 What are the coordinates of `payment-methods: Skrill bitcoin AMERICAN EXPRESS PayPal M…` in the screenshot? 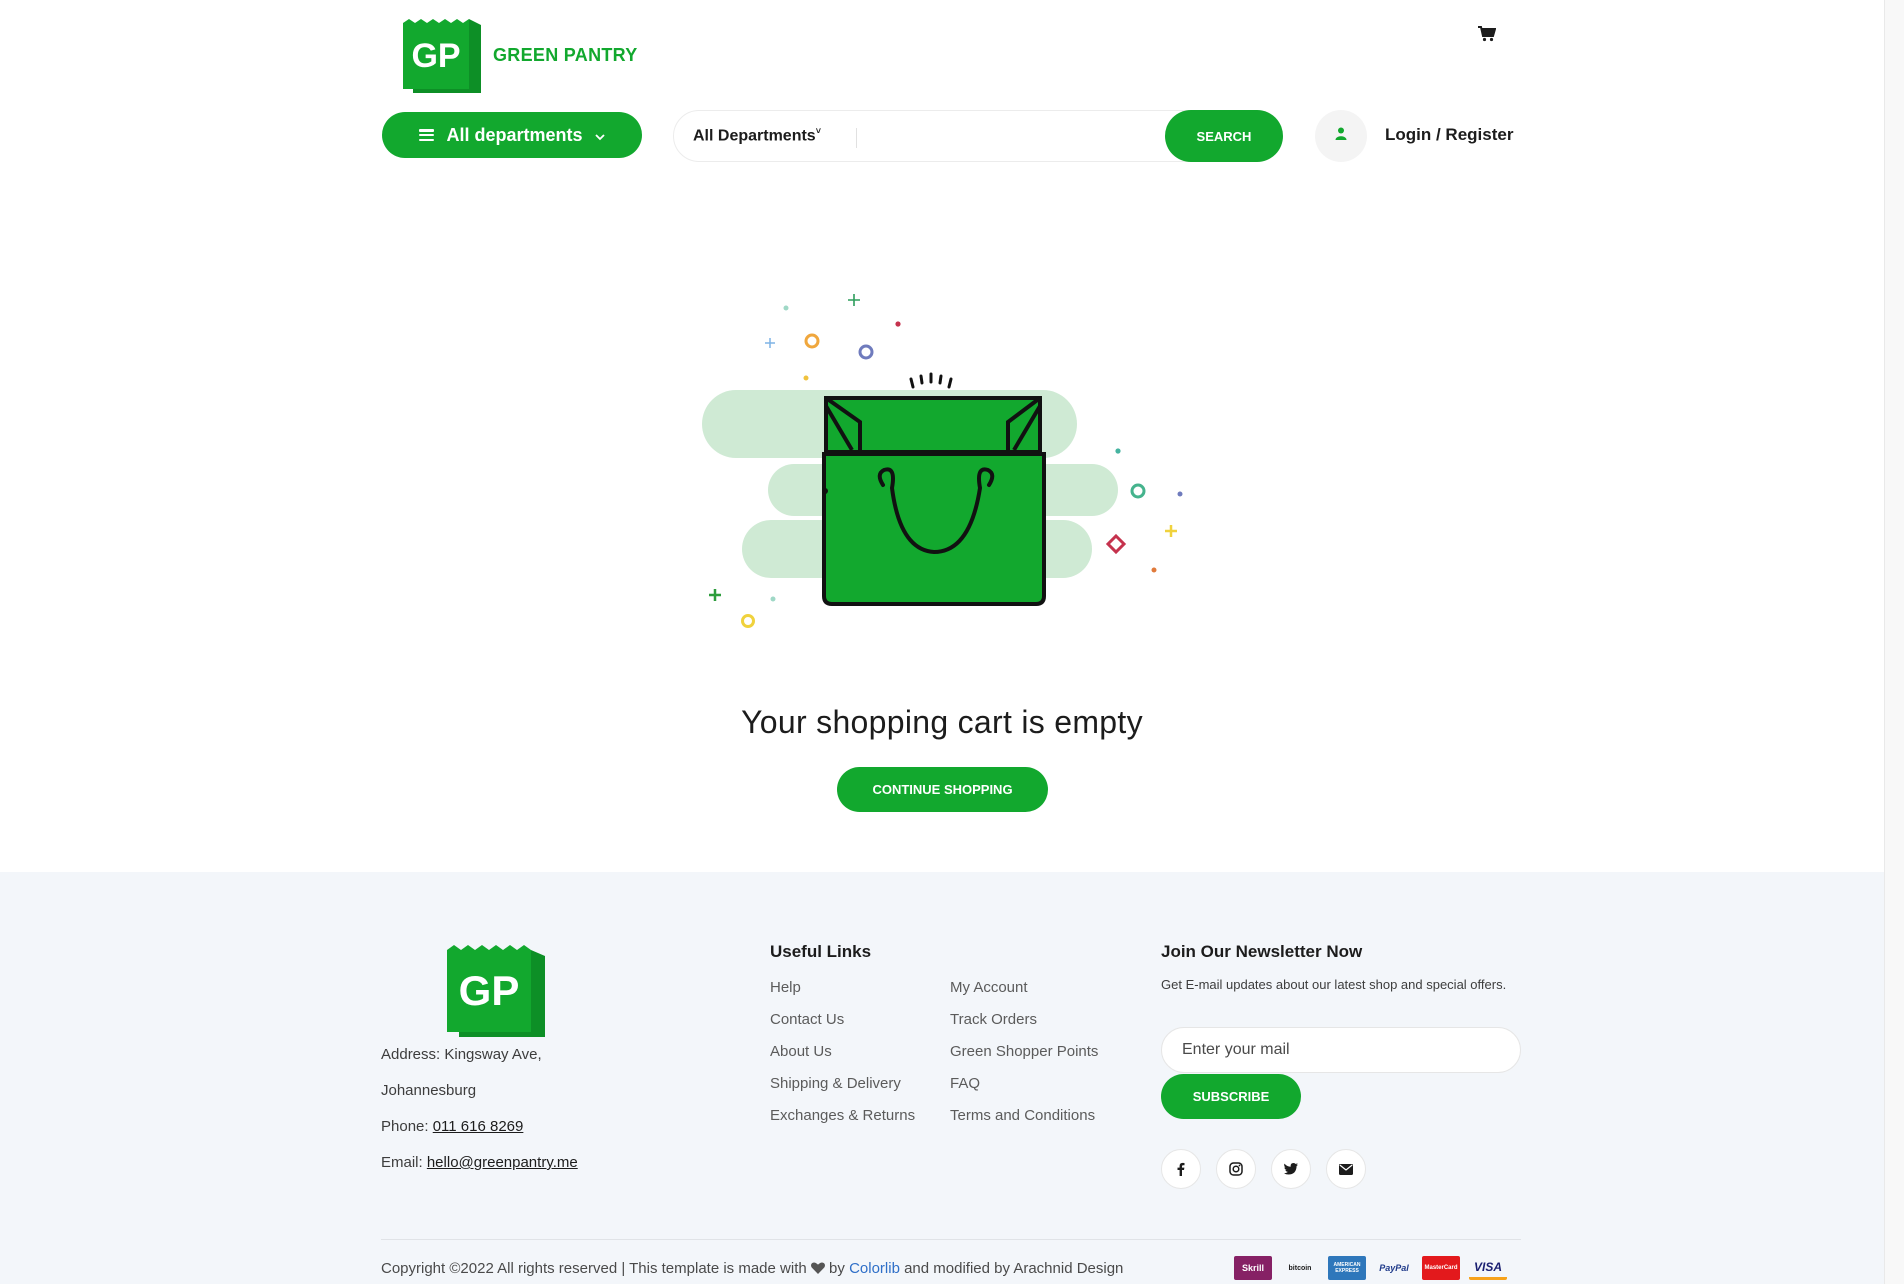 It's located at (1370, 1268).